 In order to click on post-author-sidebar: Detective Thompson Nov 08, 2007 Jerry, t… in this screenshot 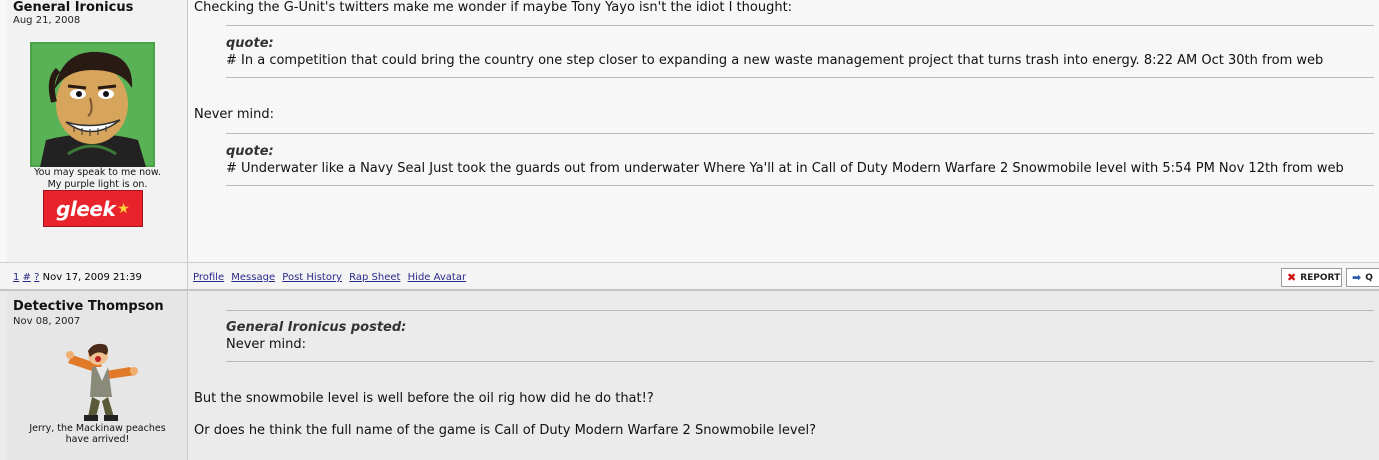, I will do `click(97, 375)`.